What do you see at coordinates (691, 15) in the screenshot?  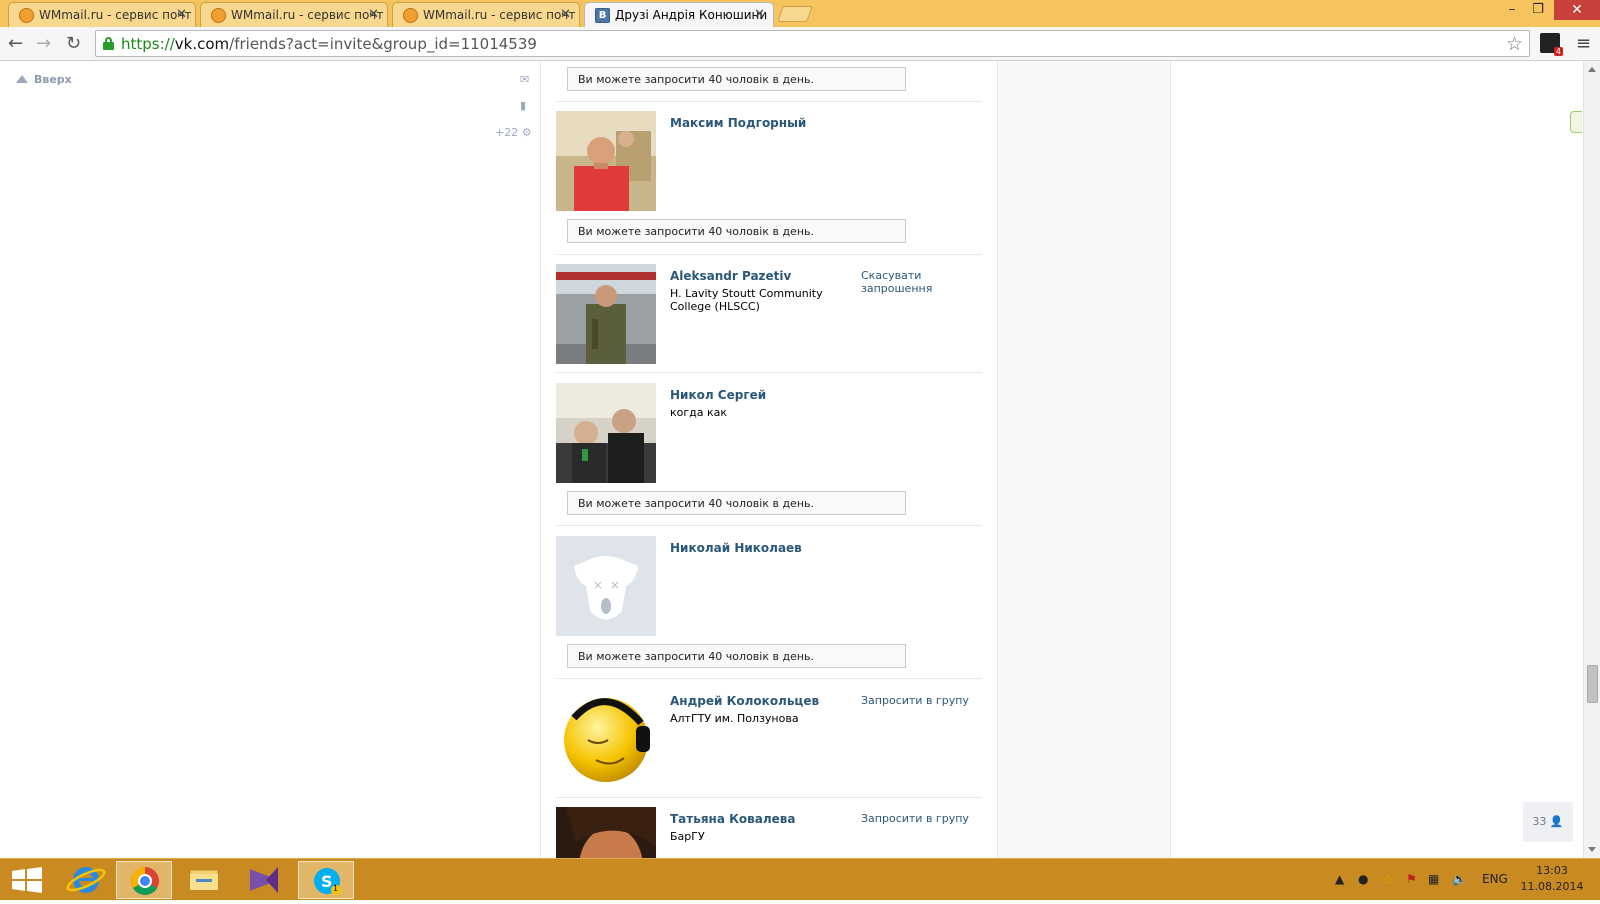 I see `tab-title: Друзі Андрія Конюшини` at bounding box center [691, 15].